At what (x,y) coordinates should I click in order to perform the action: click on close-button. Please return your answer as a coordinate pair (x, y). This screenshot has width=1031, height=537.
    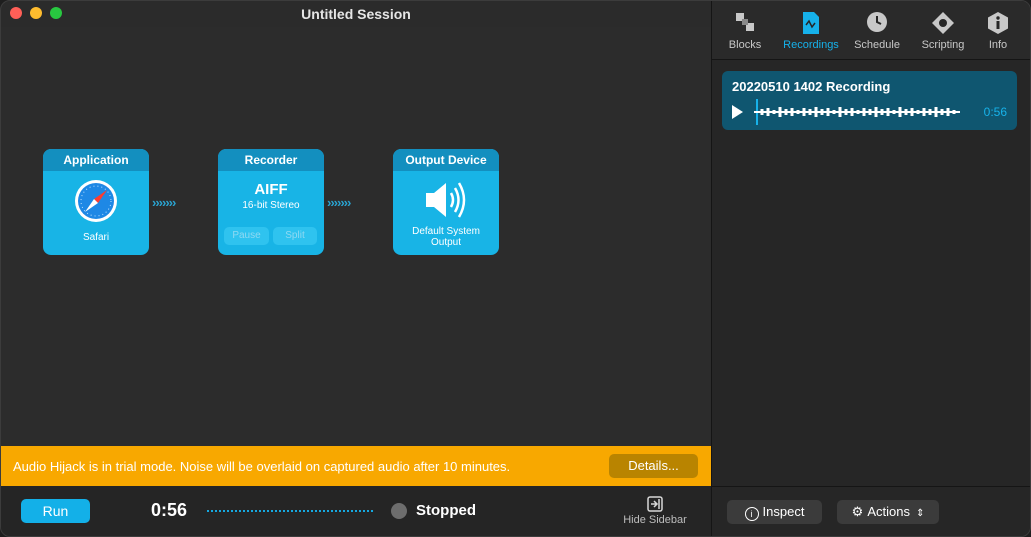
    Looking at the image, I should click on (16, 13).